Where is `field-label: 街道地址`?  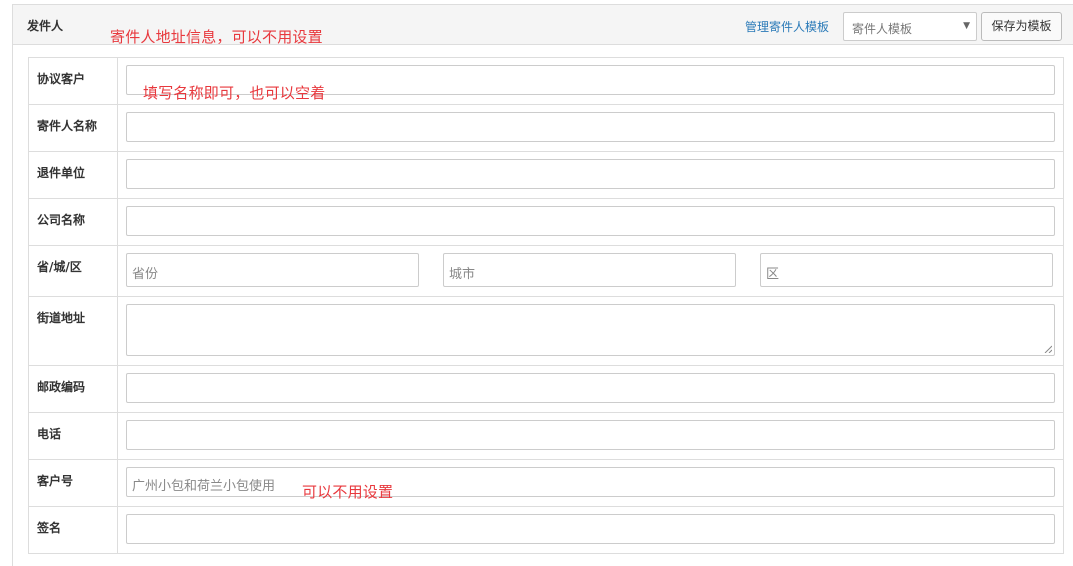 field-label: 街道地址 is located at coordinates (73, 331).